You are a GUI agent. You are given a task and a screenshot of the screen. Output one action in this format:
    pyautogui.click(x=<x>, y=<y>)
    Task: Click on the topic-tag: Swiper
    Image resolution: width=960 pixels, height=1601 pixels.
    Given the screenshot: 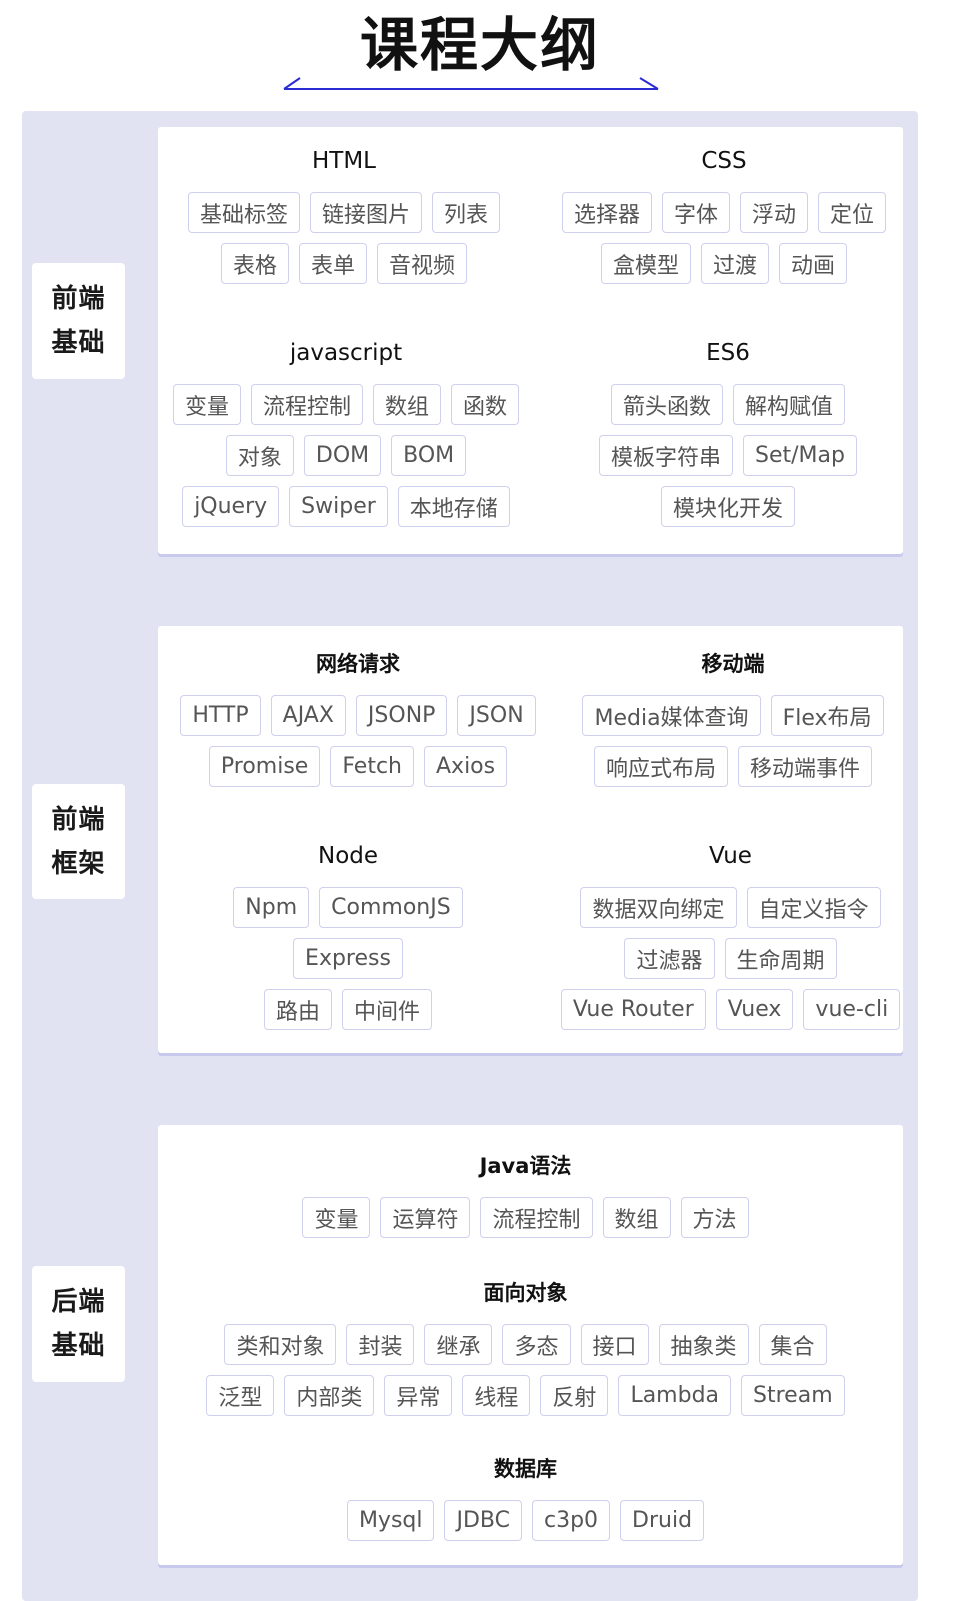 What is the action you would take?
    pyautogui.click(x=338, y=506)
    